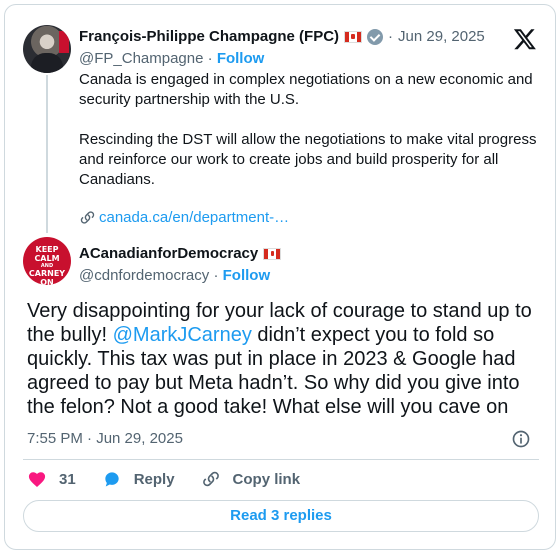 The image size is (560, 554). Describe the element at coordinates (154, 479) in the screenshot. I see `reply-label: Reply` at that location.